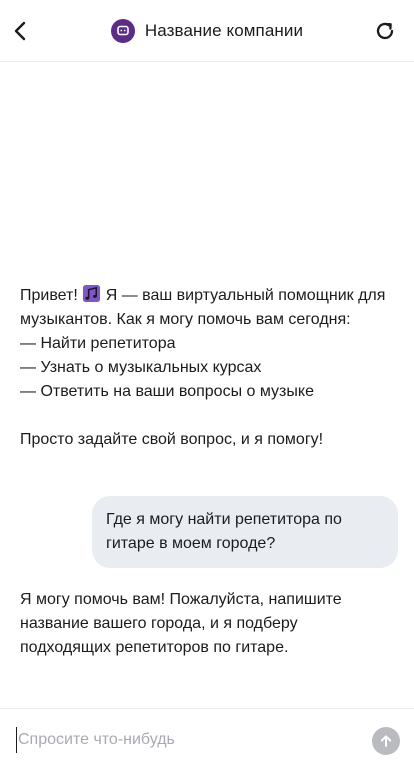 The width and height of the screenshot is (414, 770). I want to click on header: Название компании, so click(207, 31).